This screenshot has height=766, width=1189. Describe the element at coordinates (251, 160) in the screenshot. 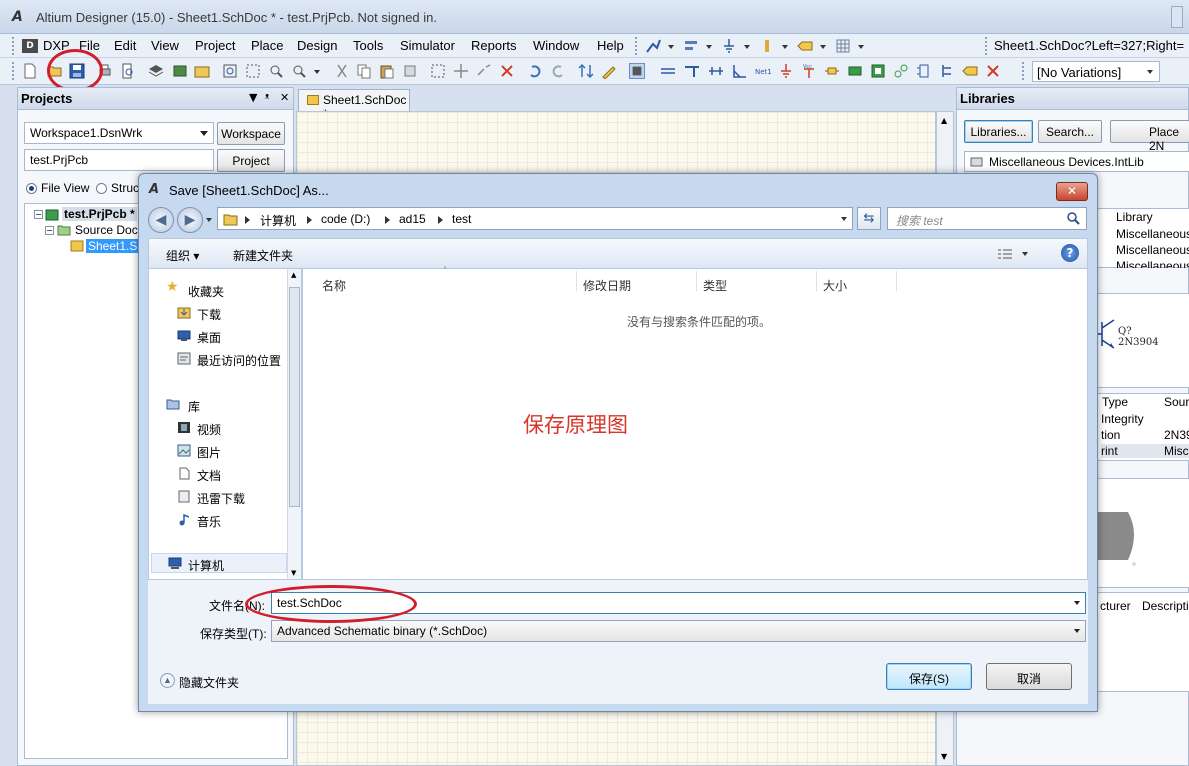

I see `project-button: Project` at that location.